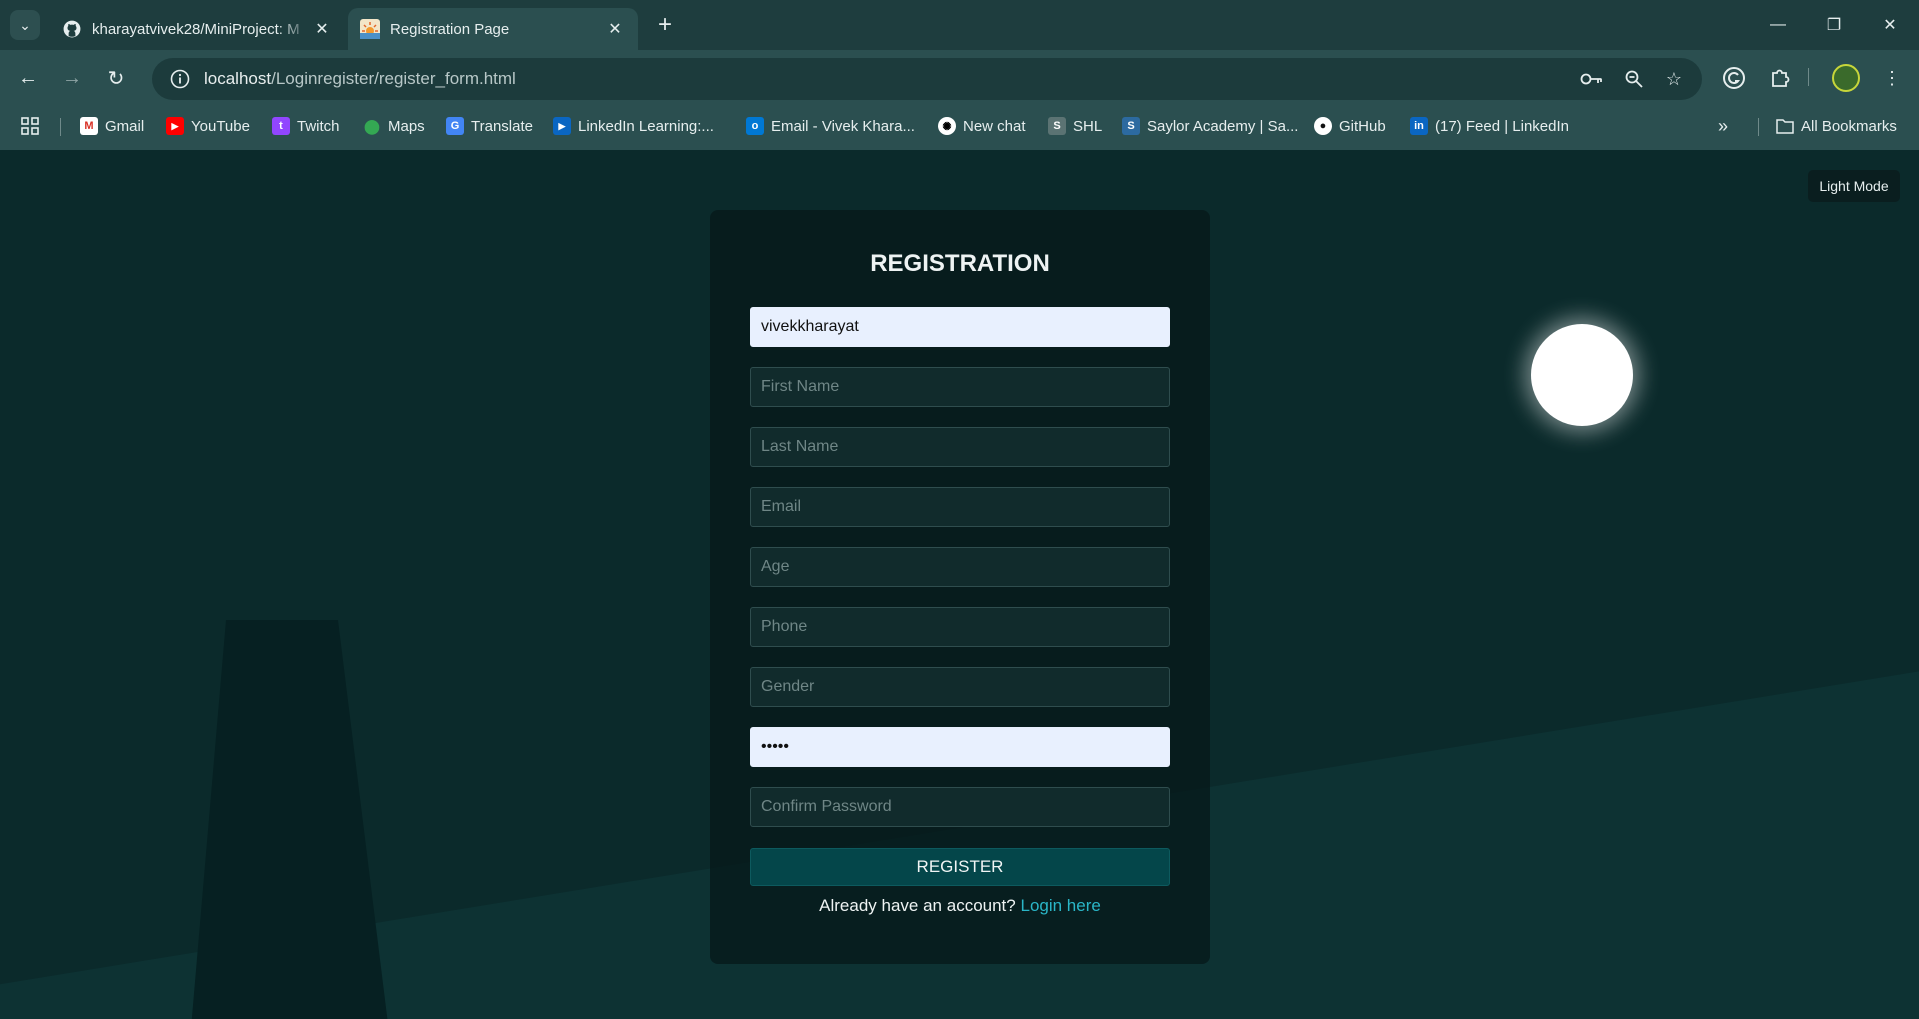 The width and height of the screenshot is (1919, 1019). What do you see at coordinates (1785, 126) in the screenshot?
I see `folder-icon` at bounding box center [1785, 126].